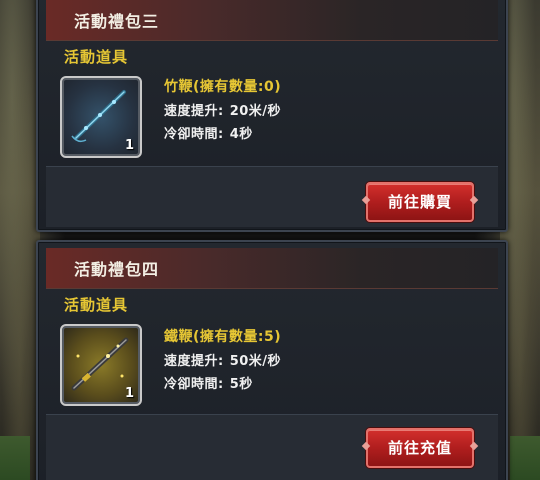 This screenshot has width=540, height=480. Describe the element at coordinates (420, 448) in the screenshot. I see `go-recharge-button: 前往充值` at that location.